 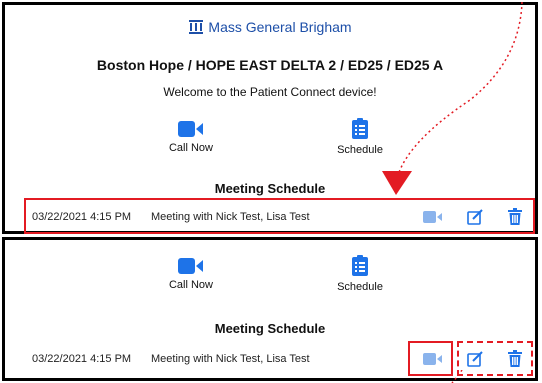 I want to click on brand-header: Mass General Brigham, so click(x=270, y=28).